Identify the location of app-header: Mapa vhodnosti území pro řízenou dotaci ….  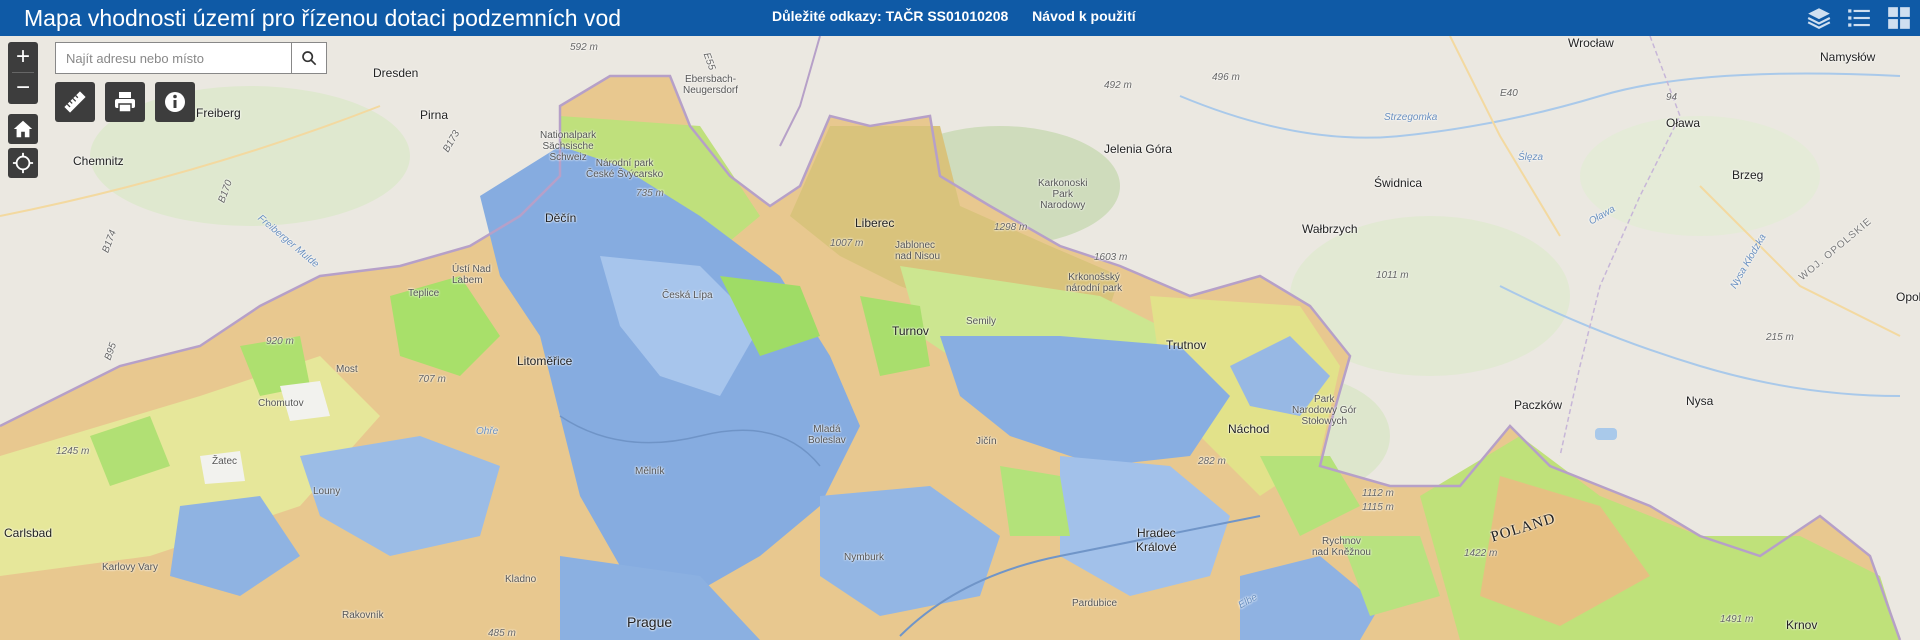
(960, 18).